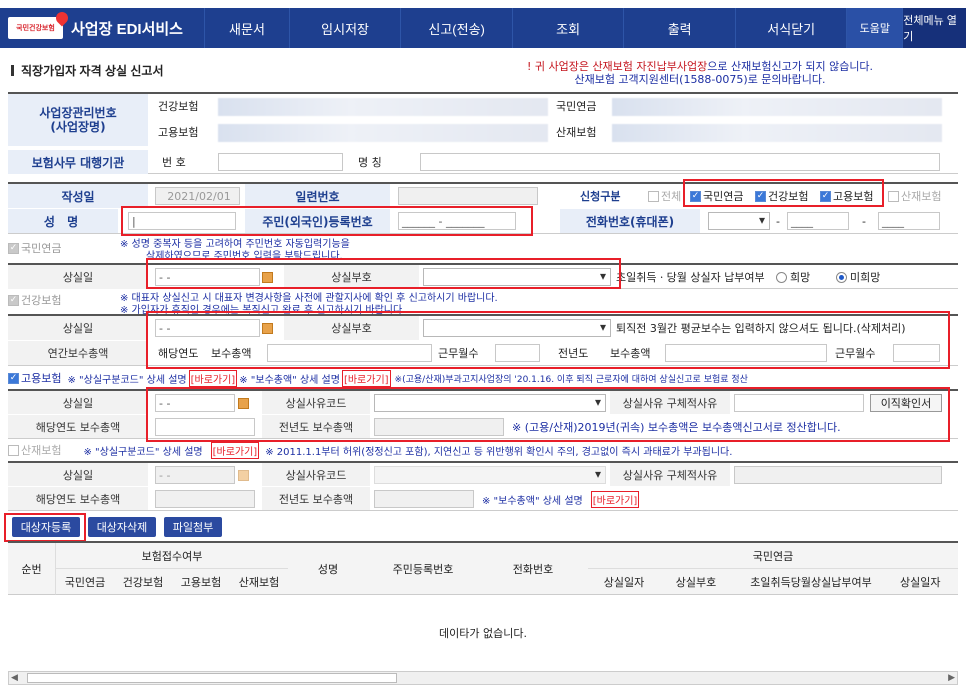 Image resolution: width=966 pixels, height=691 pixels. I want to click on horizontal-scrollbar: ◀ ▶, so click(483, 678).